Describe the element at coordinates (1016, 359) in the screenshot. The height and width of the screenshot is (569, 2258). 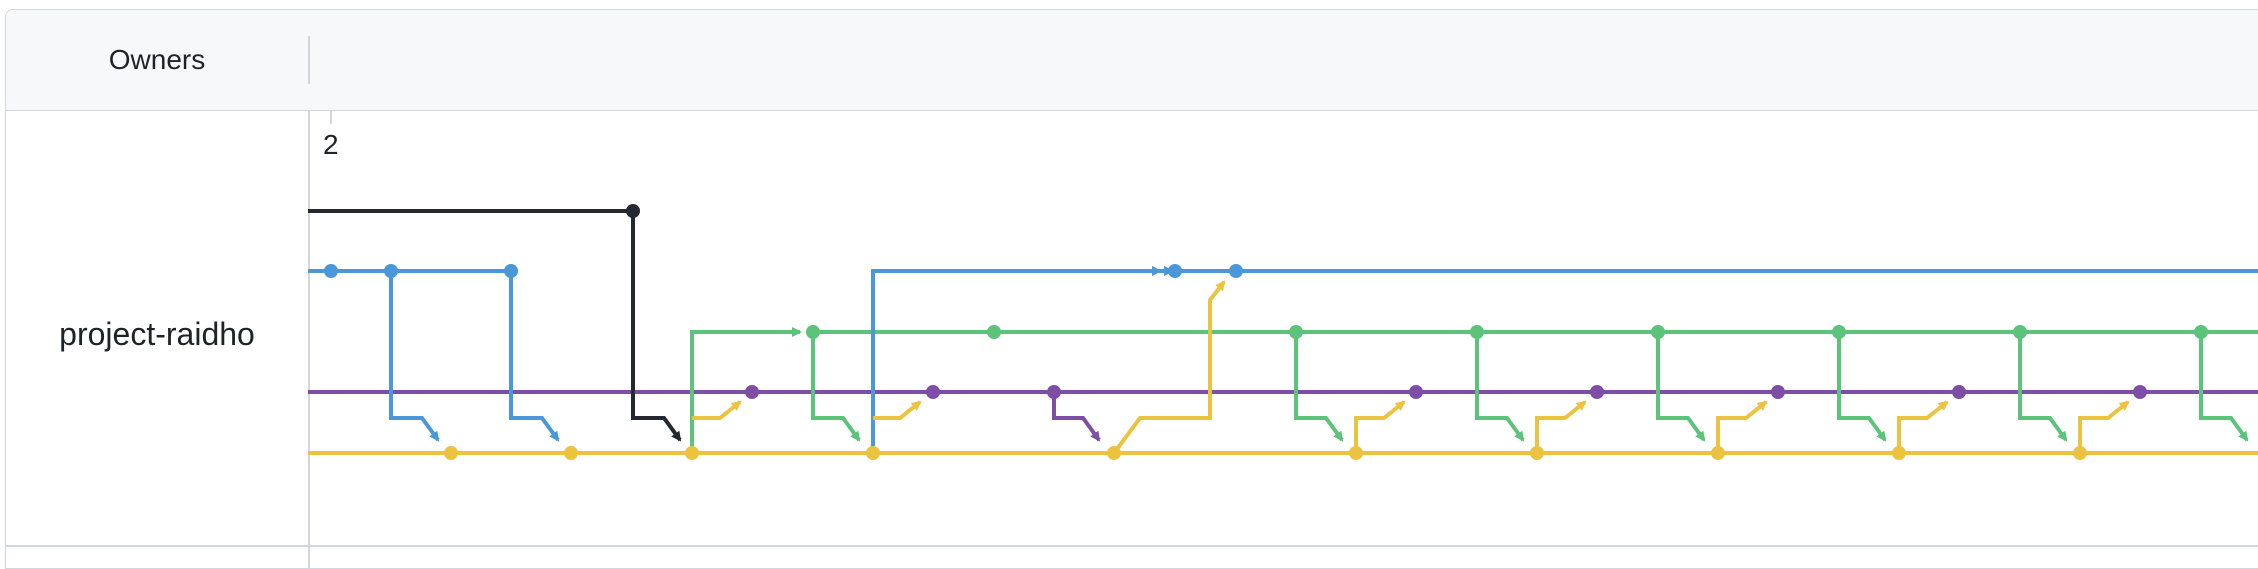
I see `blue-rise` at that location.